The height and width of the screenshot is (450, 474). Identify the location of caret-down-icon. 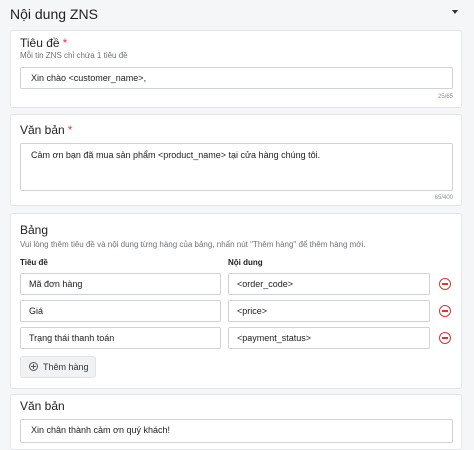
(455, 12).